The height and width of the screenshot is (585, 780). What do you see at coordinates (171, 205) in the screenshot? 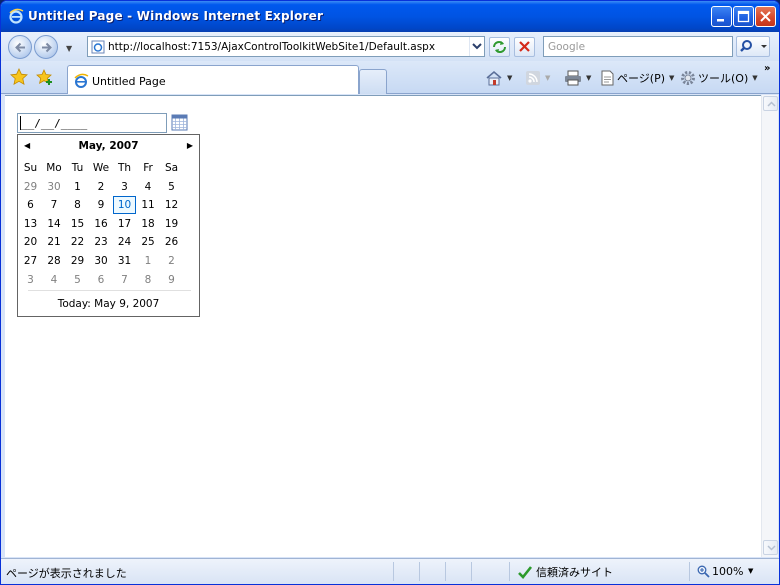
I see `calendar-day: 12` at bounding box center [171, 205].